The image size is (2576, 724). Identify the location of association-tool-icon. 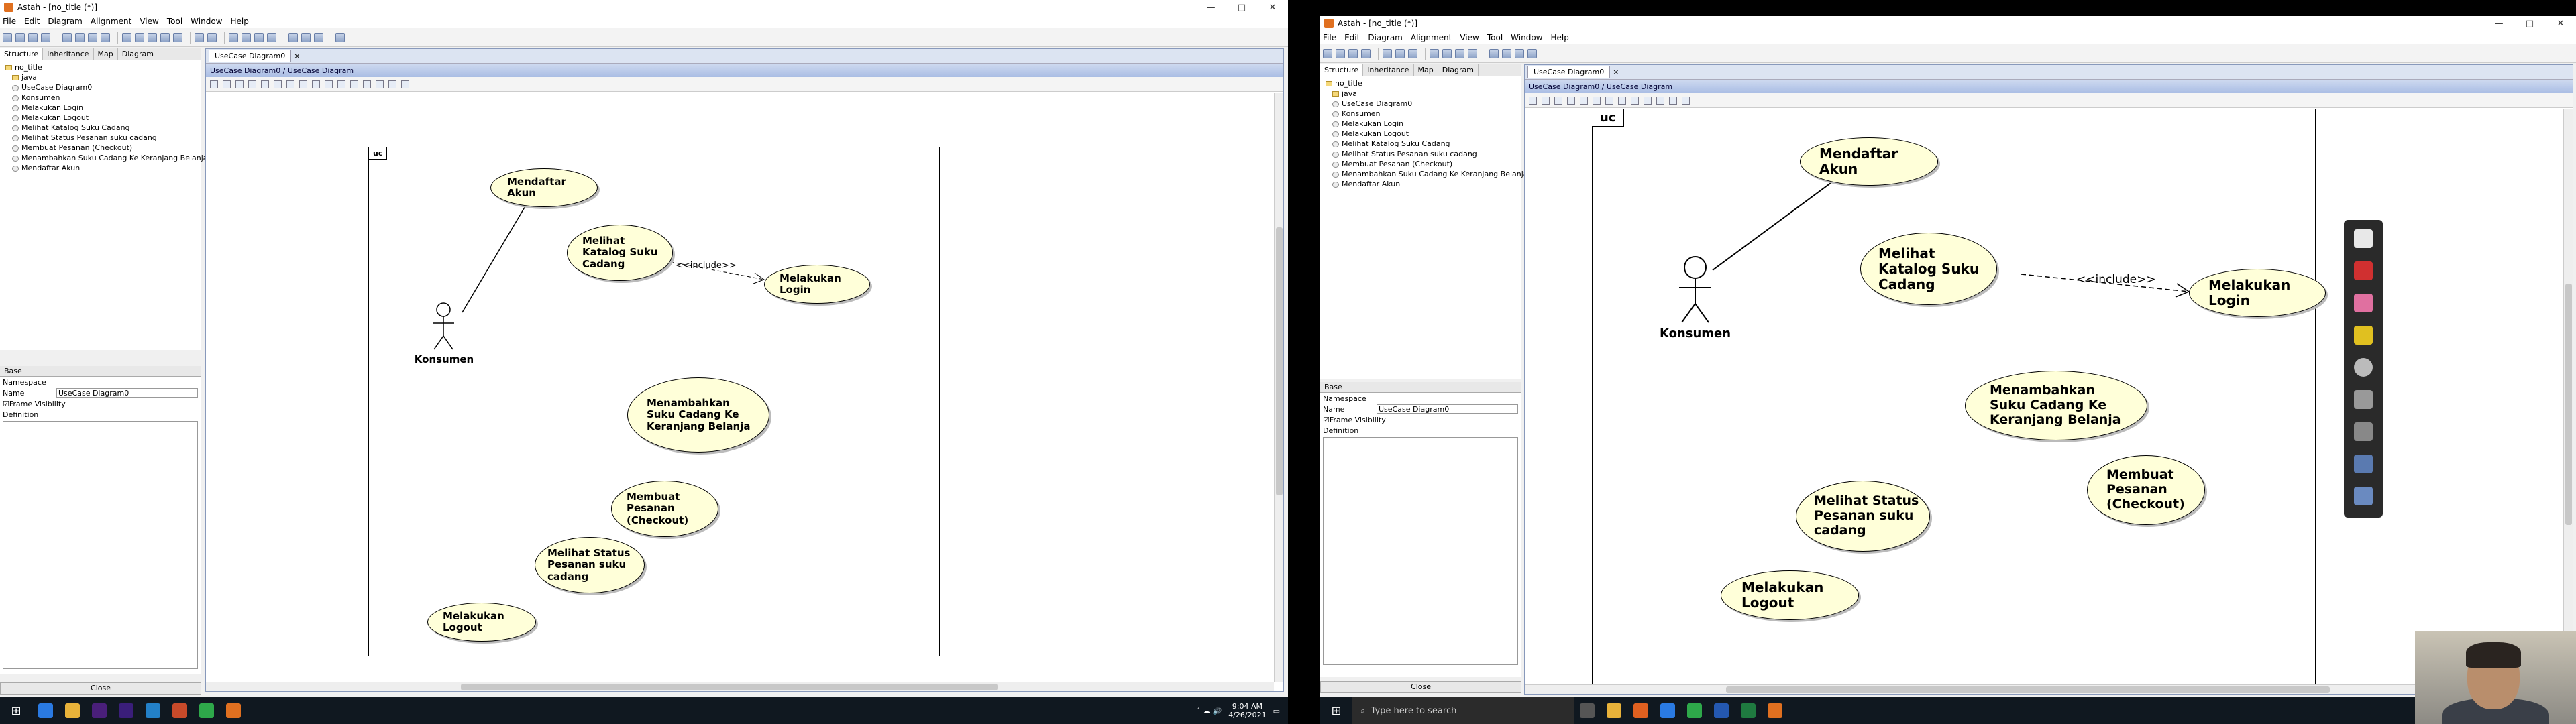
(252, 84).